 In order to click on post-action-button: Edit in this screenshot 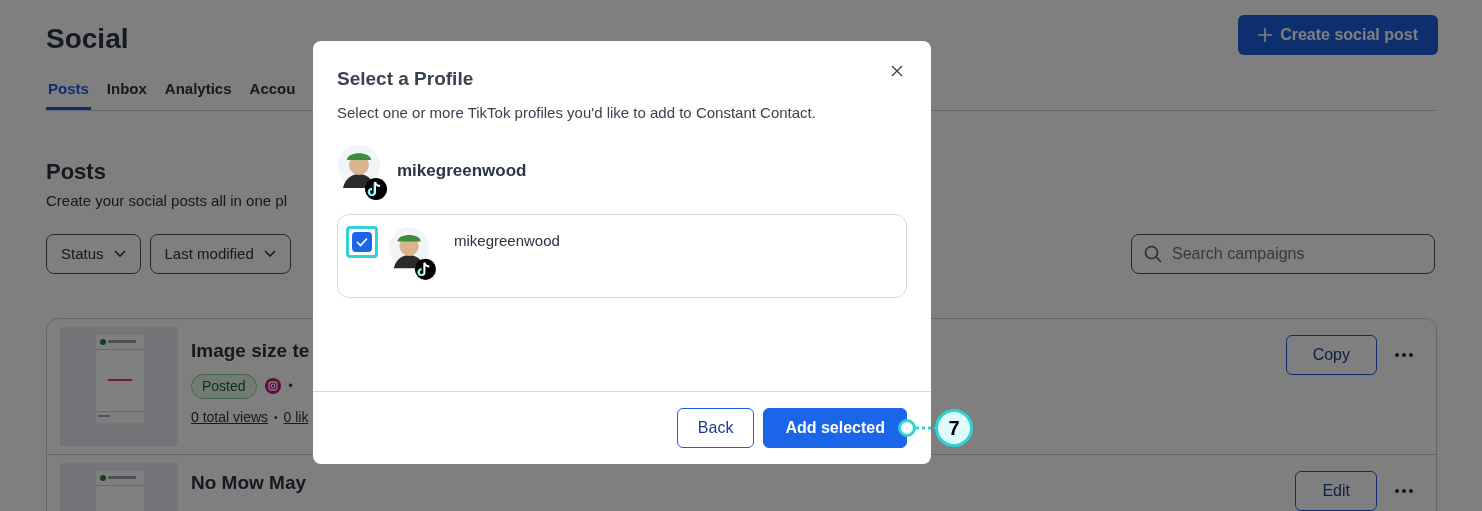, I will do `click(1336, 491)`.